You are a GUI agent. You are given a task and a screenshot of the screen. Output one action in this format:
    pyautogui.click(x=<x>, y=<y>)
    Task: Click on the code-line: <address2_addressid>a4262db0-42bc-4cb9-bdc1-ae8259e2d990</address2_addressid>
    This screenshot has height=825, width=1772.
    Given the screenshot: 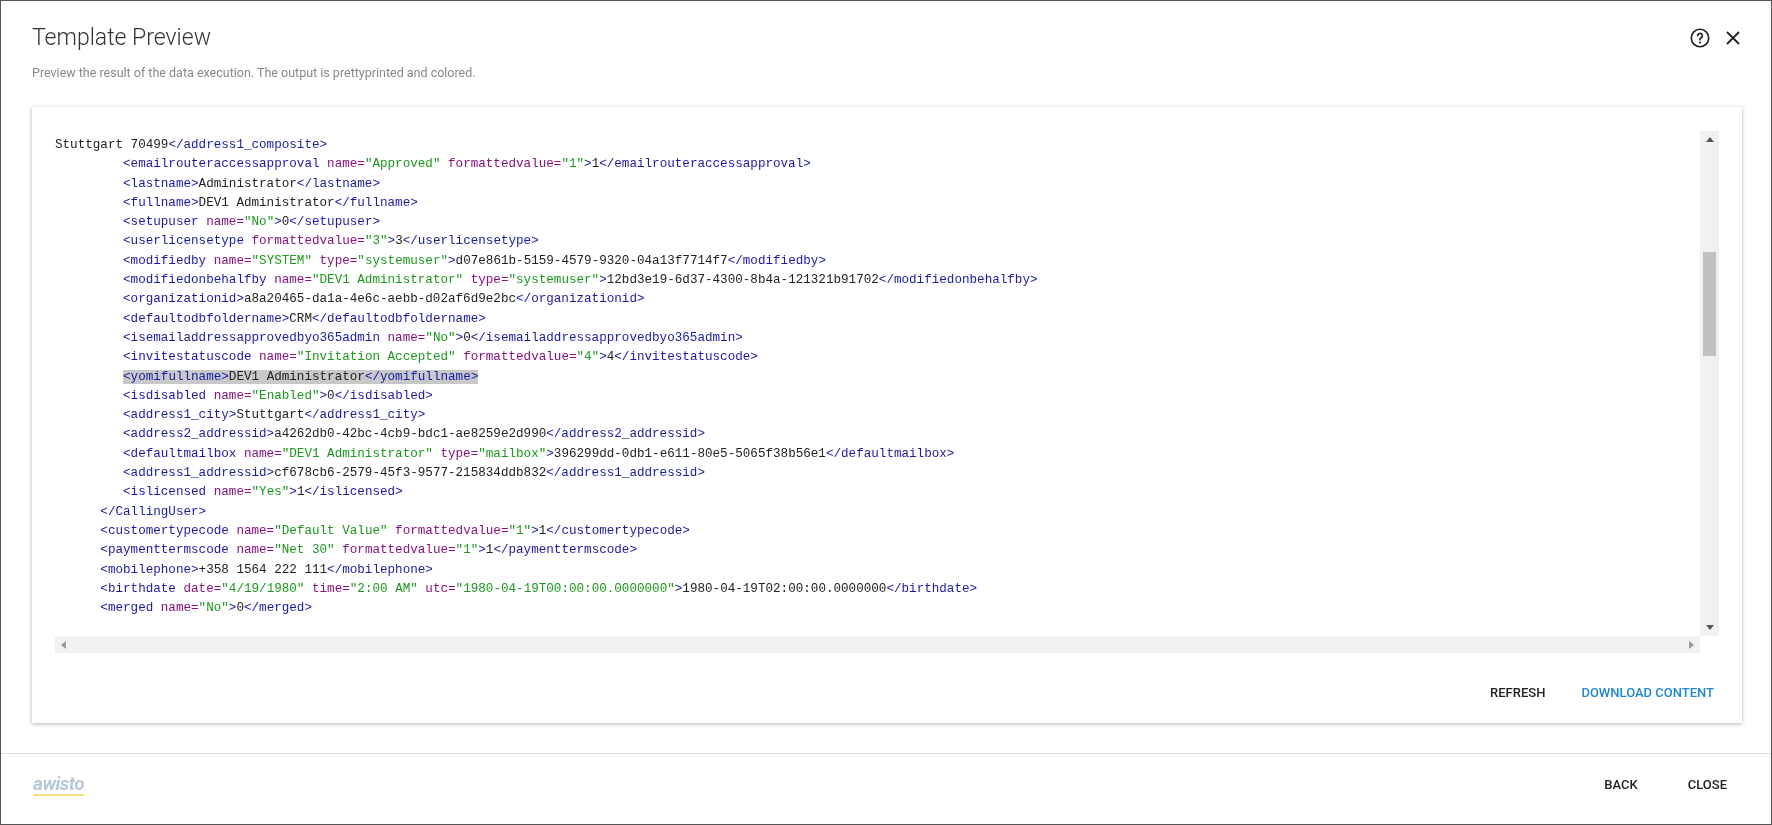 What is the action you would take?
    pyautogui.click(x=413, y=435)
    